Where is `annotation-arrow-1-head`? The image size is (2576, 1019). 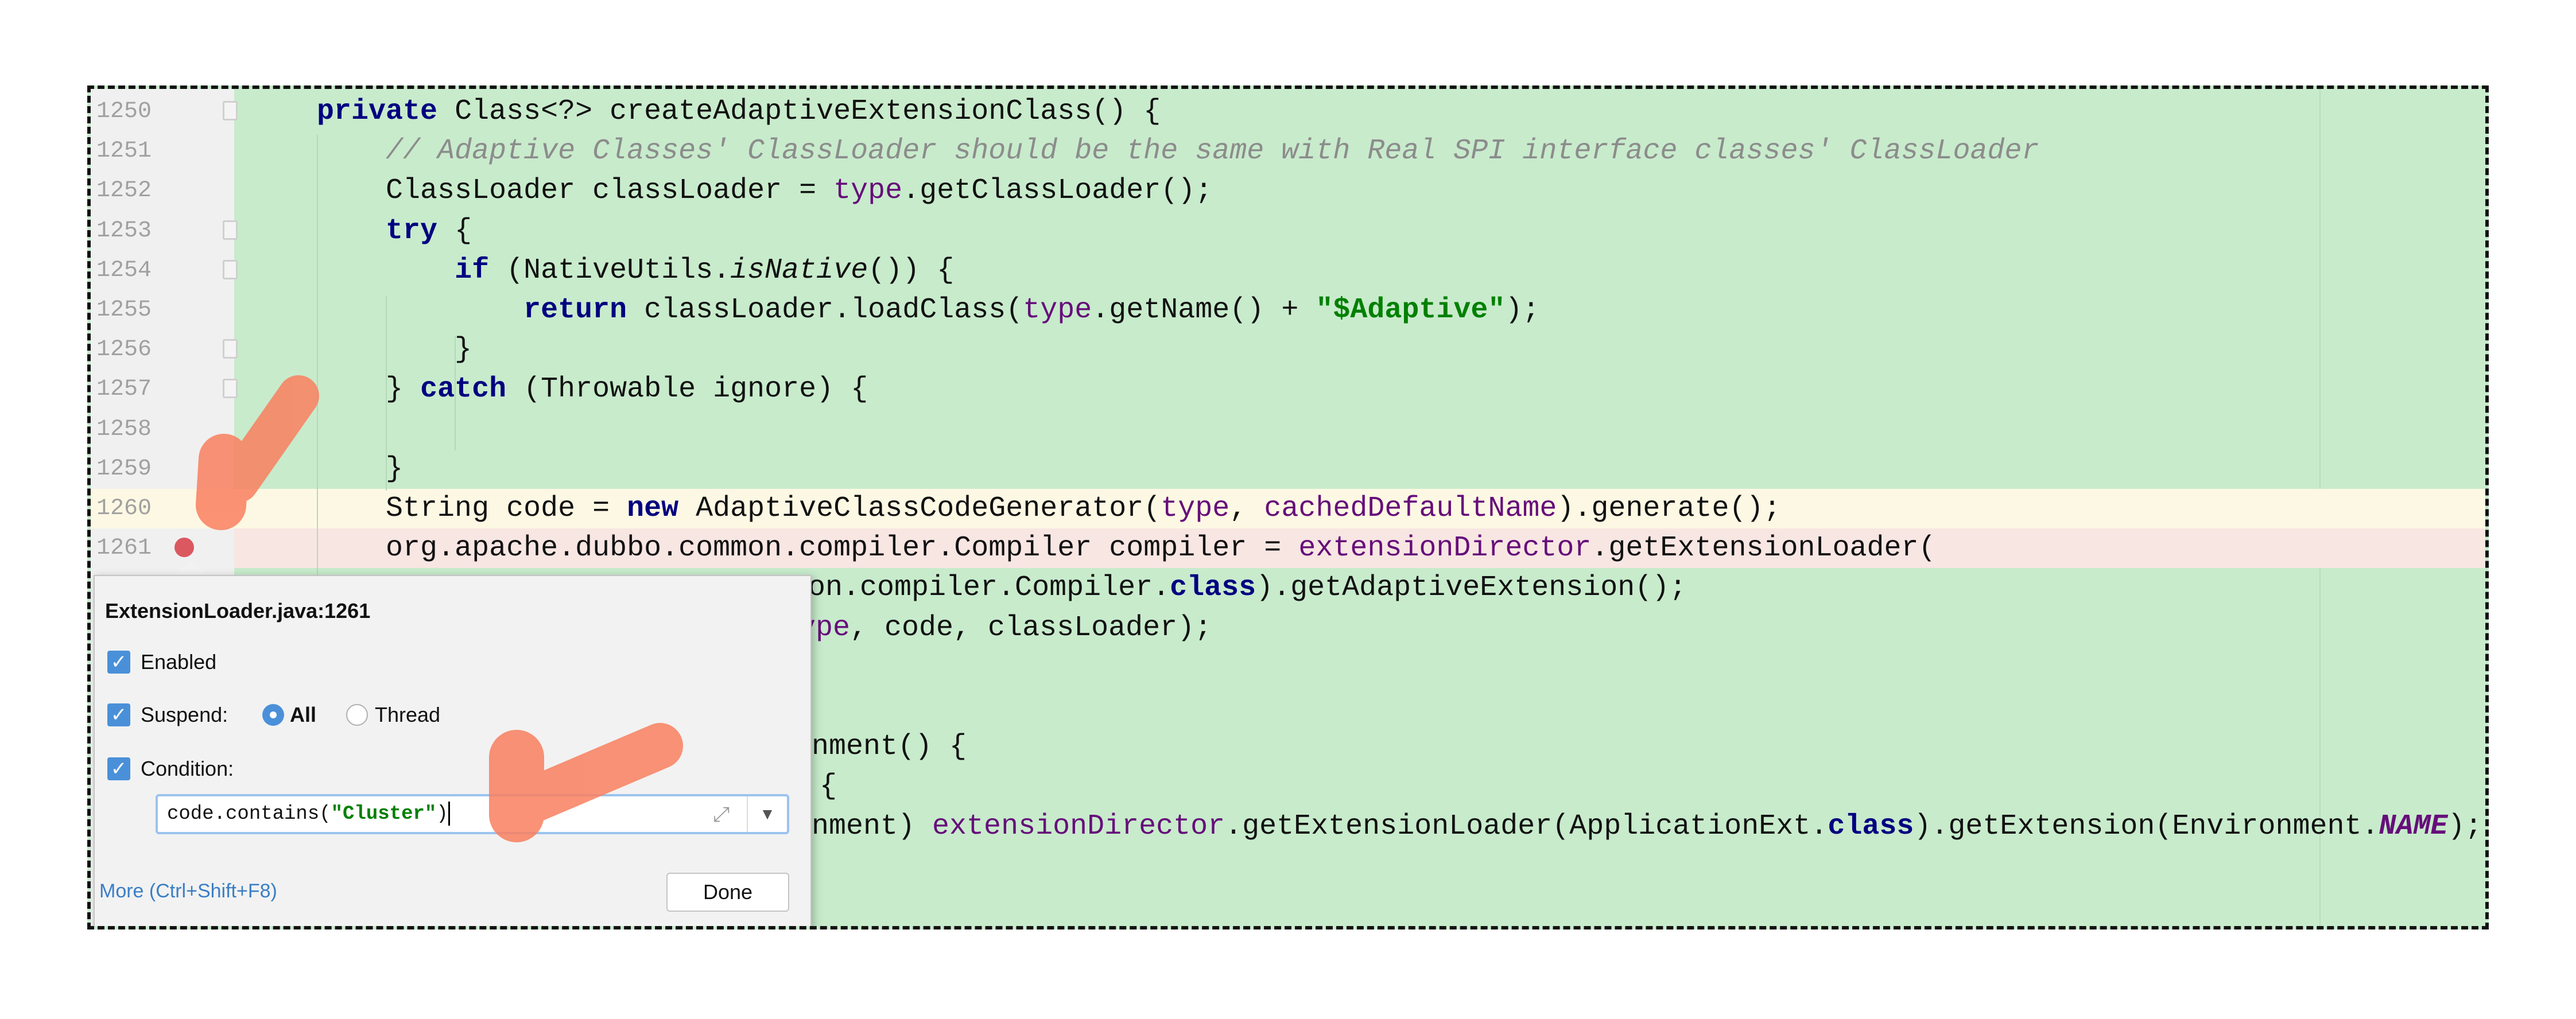
annotation-arrow-1-head is located at coordinates (222, 482).